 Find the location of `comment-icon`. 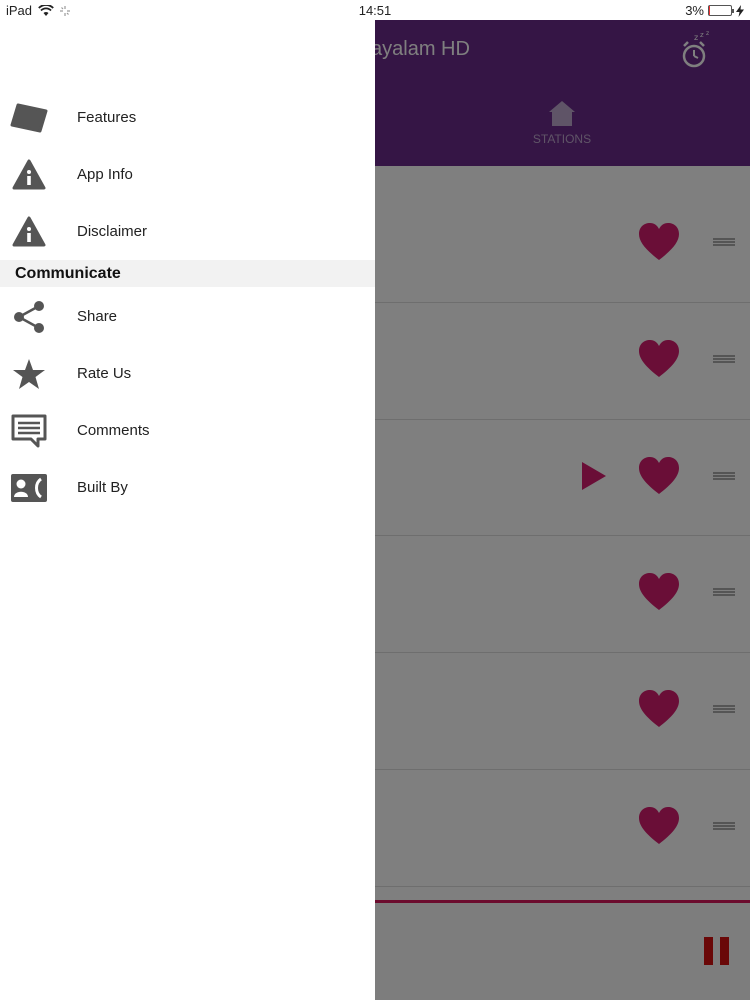

comment-icon is located at coordinates (29, 431).